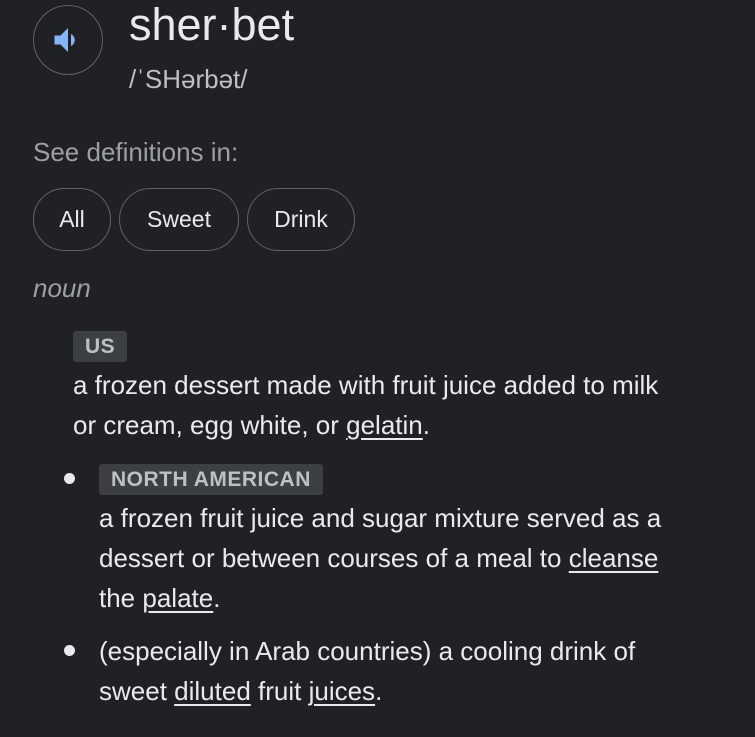  Describe the element at coordinates (137, 691) in the screenshot. I see `definition-text: sweet` at that location.